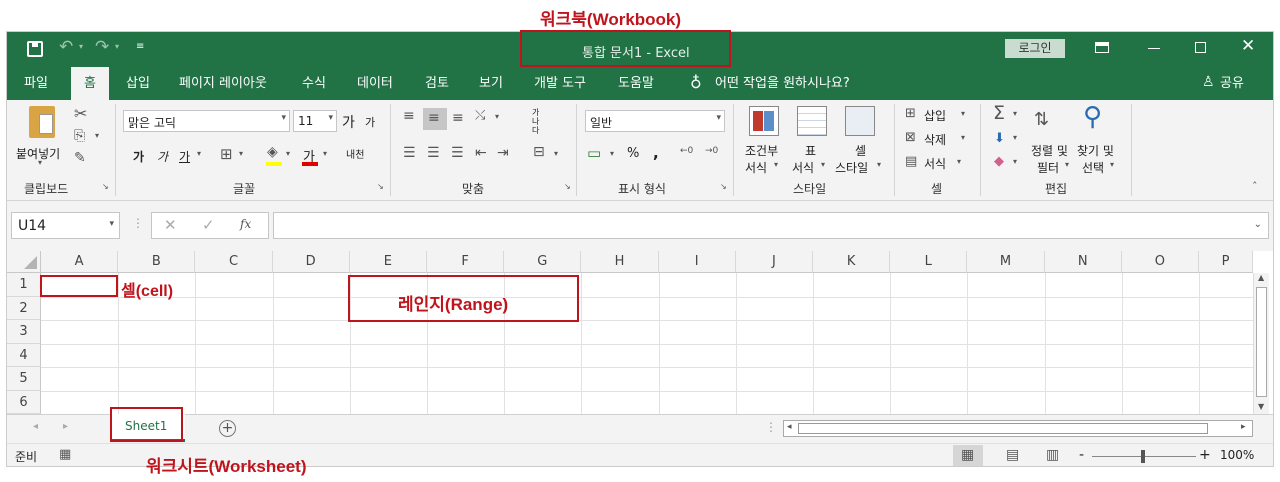 The image size is (1280, 482). Describe the element at coordinates (184, 156) in the screenshot. I see `underline-button: 가` at that location.